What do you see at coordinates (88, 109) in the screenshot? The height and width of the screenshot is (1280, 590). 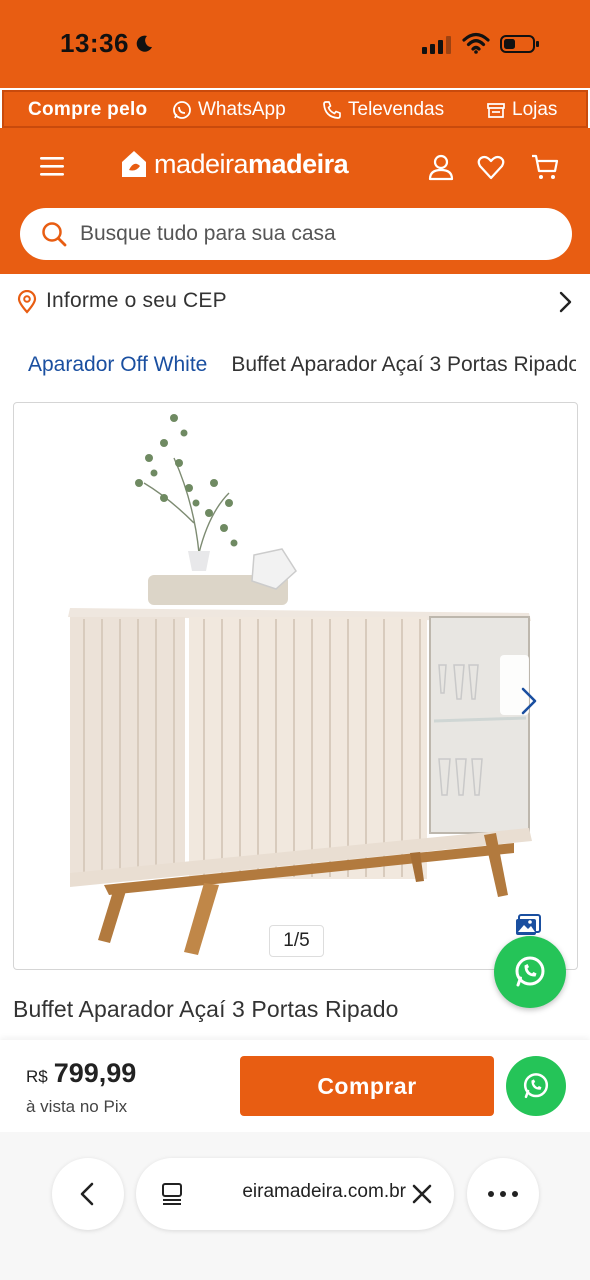 I see `compre-pelo-label: Compre pelo` at bounding box center [88, 109].